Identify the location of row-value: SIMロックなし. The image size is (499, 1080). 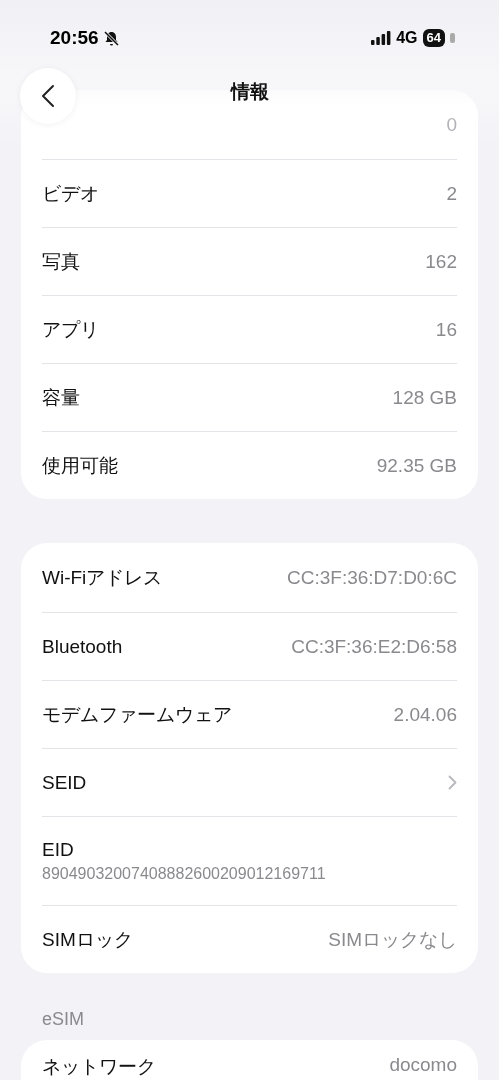
(392, 939).